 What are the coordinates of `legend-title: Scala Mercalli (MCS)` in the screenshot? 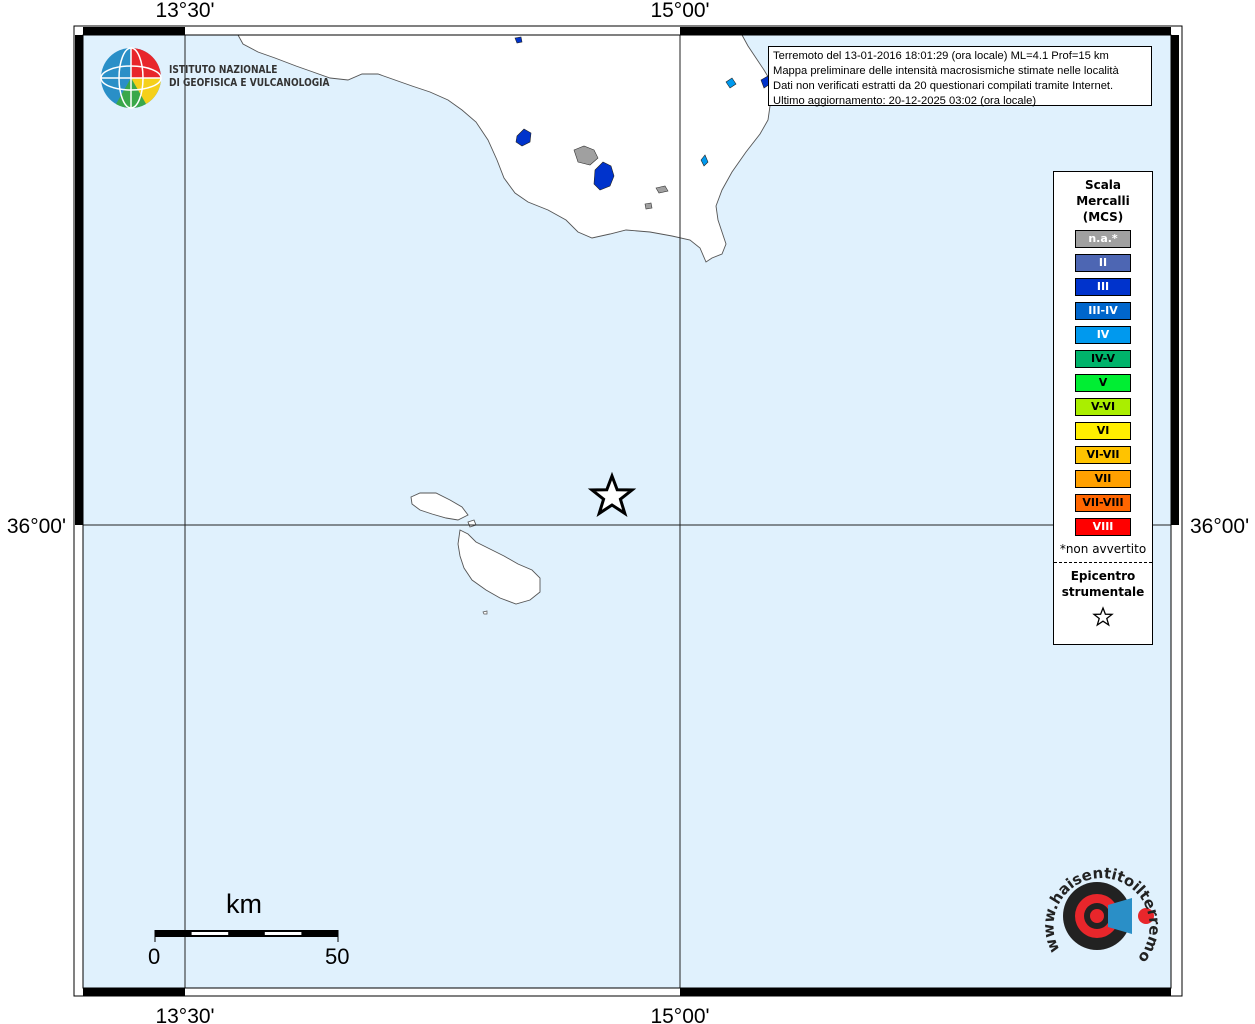 It's located at (1103, 201).